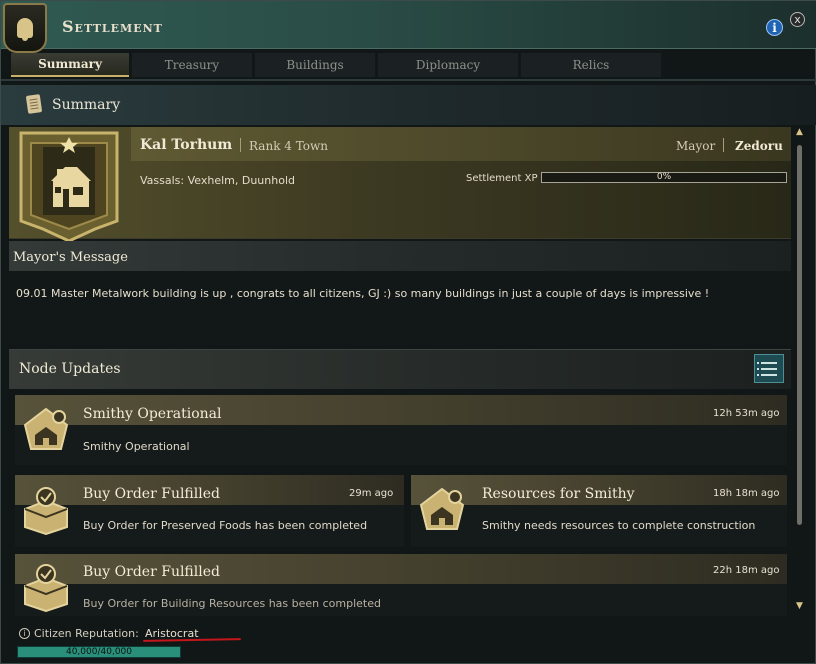  Describe the element at coordinates (799, 132) in the screenshot. I see `scroll-up-icon: ▲` at that location.